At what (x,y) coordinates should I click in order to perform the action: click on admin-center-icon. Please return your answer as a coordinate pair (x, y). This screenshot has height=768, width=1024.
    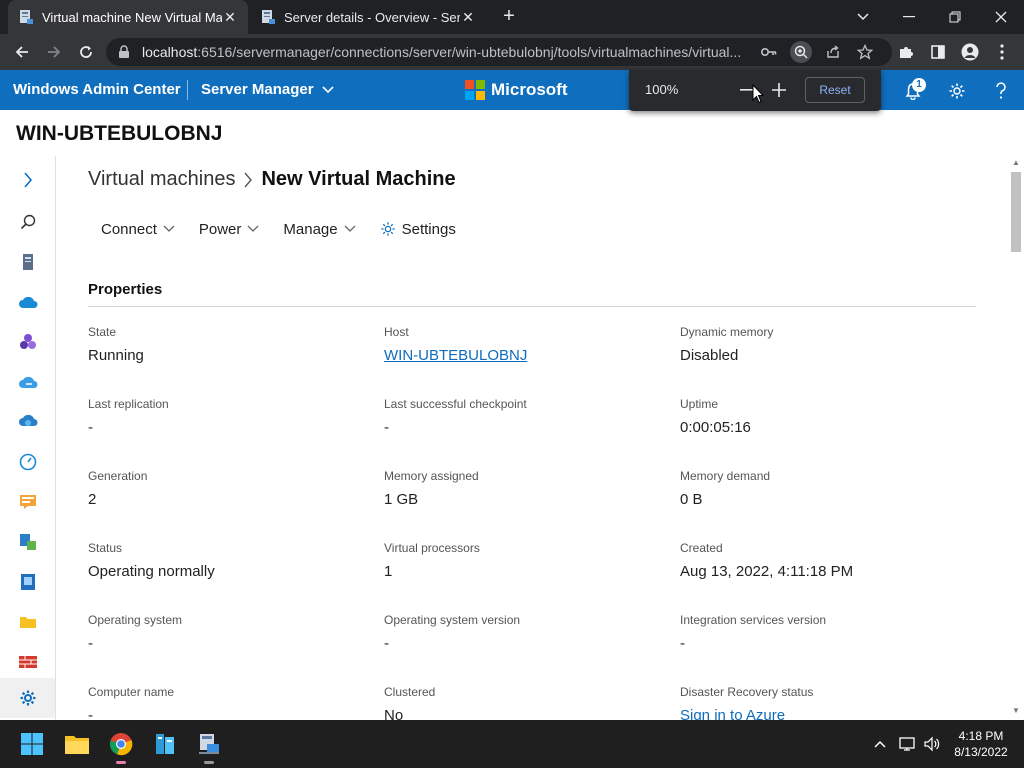
    Looking at the image, I should click on (209, 744).